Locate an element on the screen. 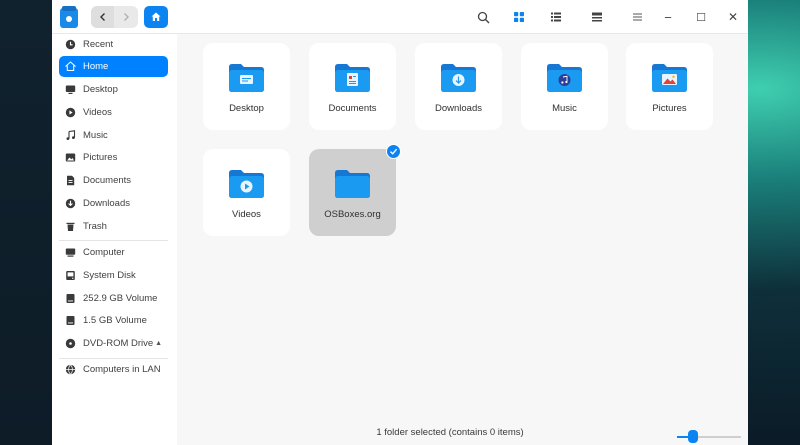  details-view-button is located at coordinates (597, 17).